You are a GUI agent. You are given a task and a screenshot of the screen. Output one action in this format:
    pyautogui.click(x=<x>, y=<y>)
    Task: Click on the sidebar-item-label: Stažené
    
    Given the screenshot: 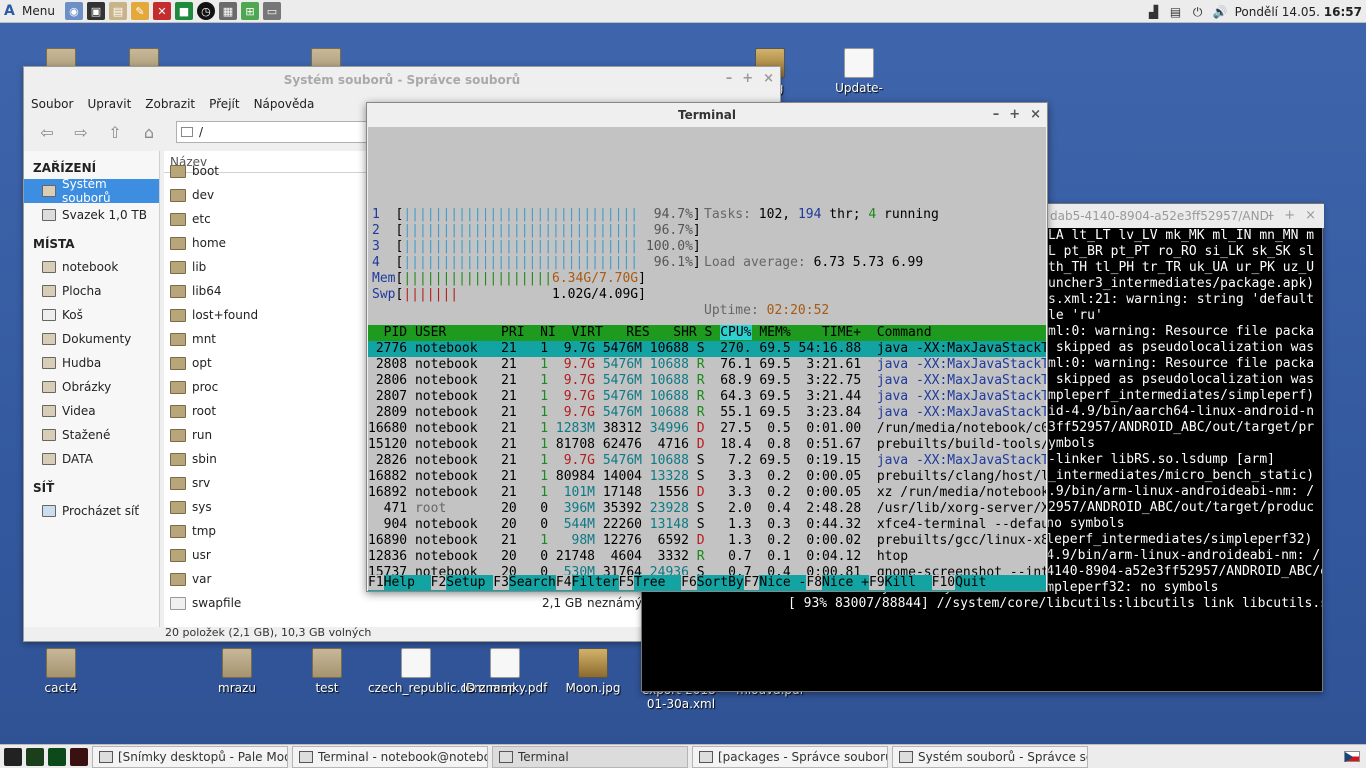 What is the action you would take?
    pyautogui.click(x=86, y=435)
    